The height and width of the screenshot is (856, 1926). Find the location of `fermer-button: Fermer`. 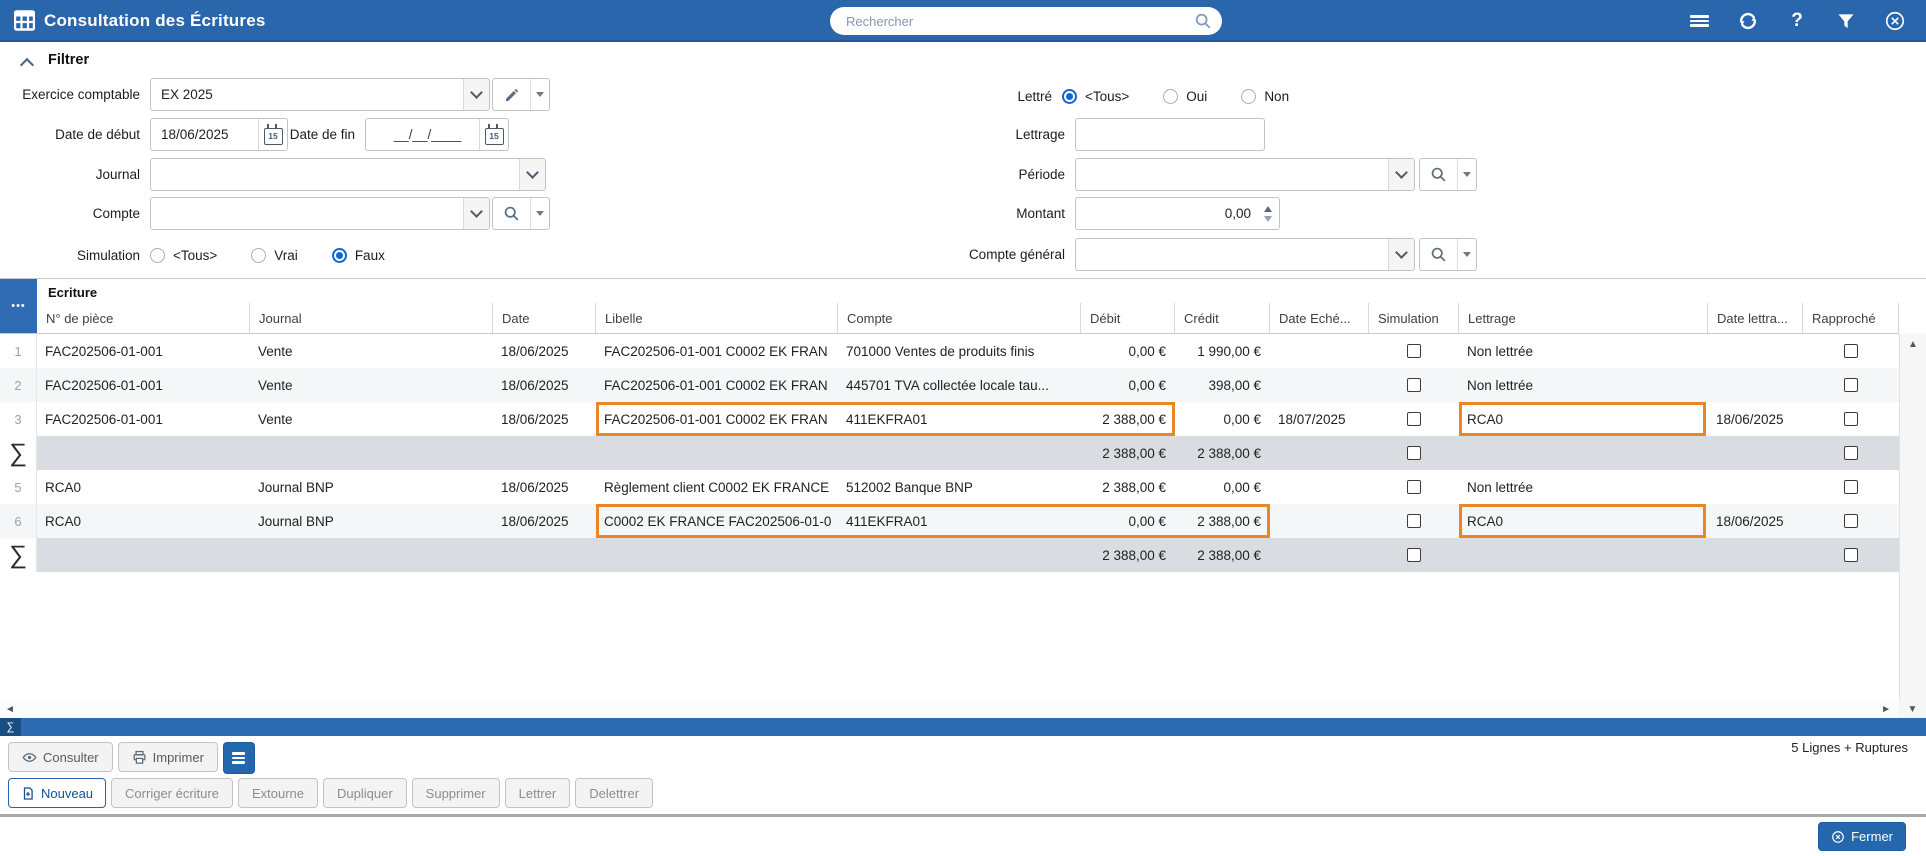

fermer-button: Fermer is located at coordinates (1862, 836).